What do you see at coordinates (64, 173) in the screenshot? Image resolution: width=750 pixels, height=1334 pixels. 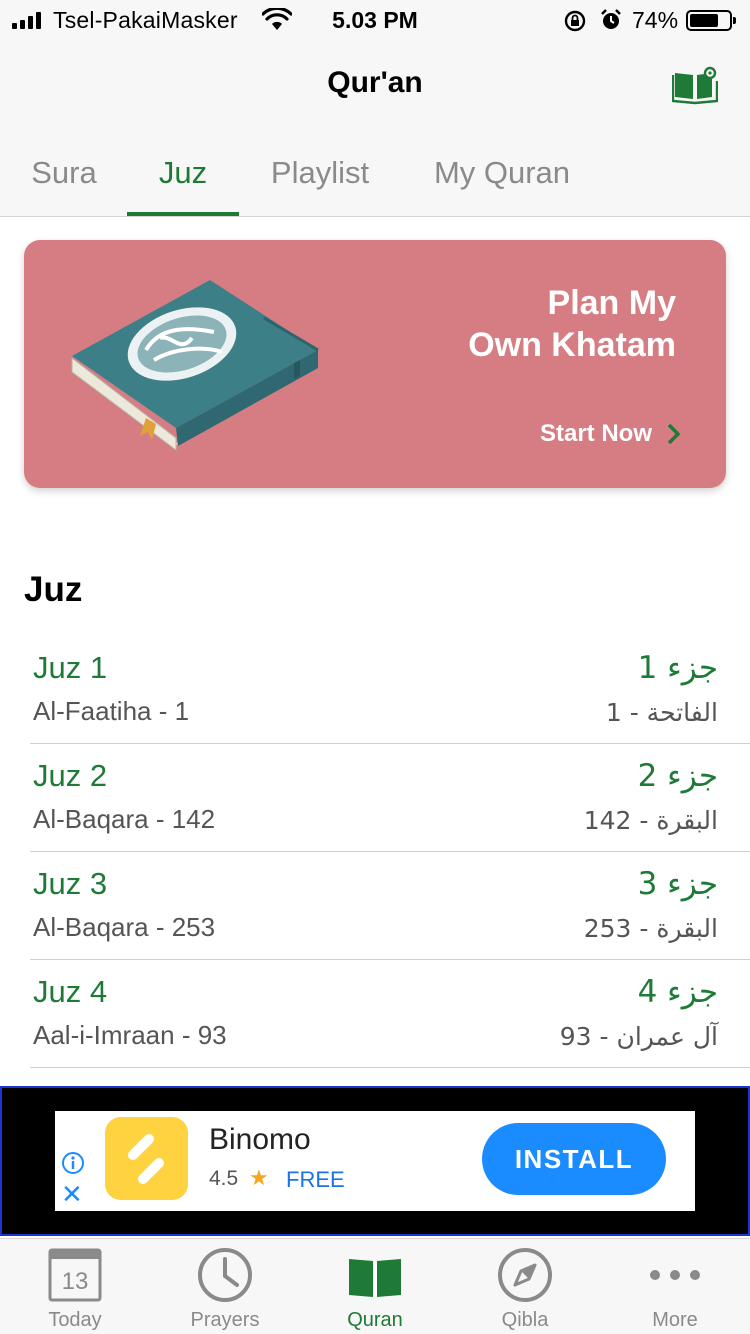 I see `tab-sura: Sura` at bounding box center [64, 173].